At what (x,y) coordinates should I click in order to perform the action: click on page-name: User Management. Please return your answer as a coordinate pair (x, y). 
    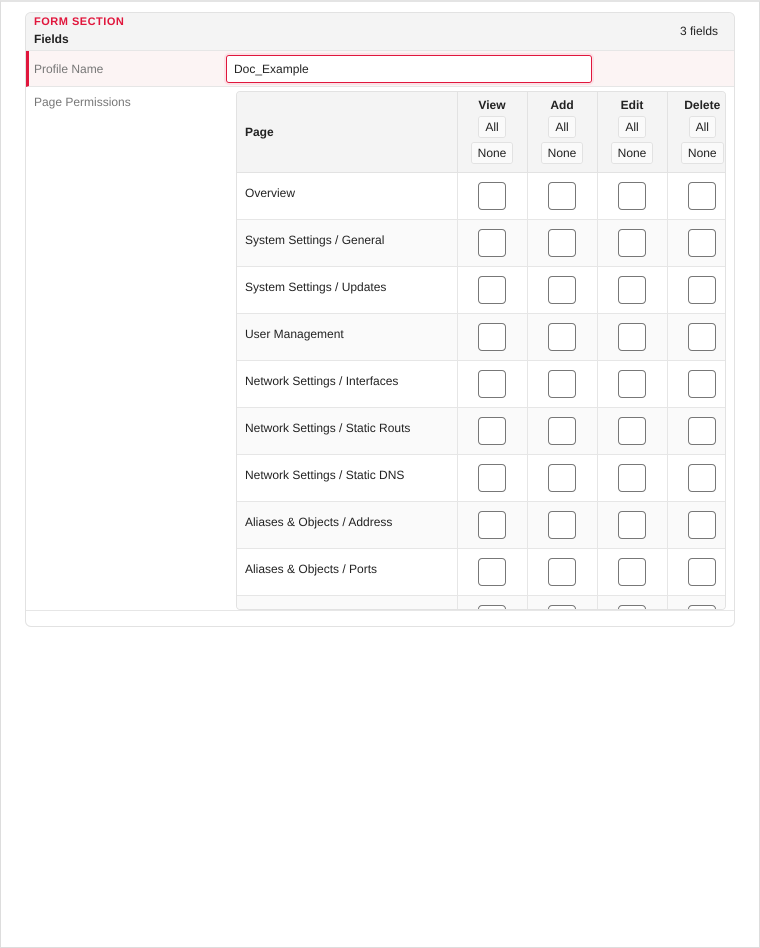
    Looking at the image, I should click on (294, 333).